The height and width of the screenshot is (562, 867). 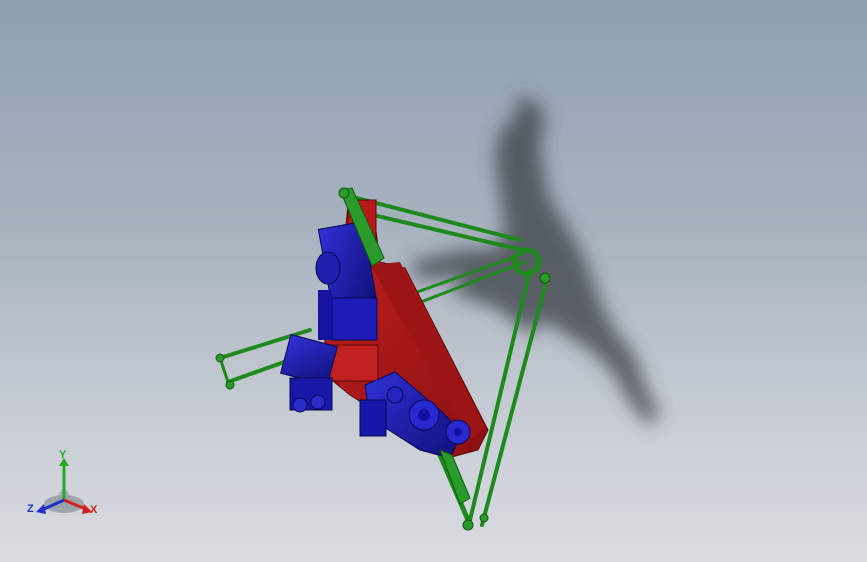 I want to click on motor-left, so click(x=309, y=373).